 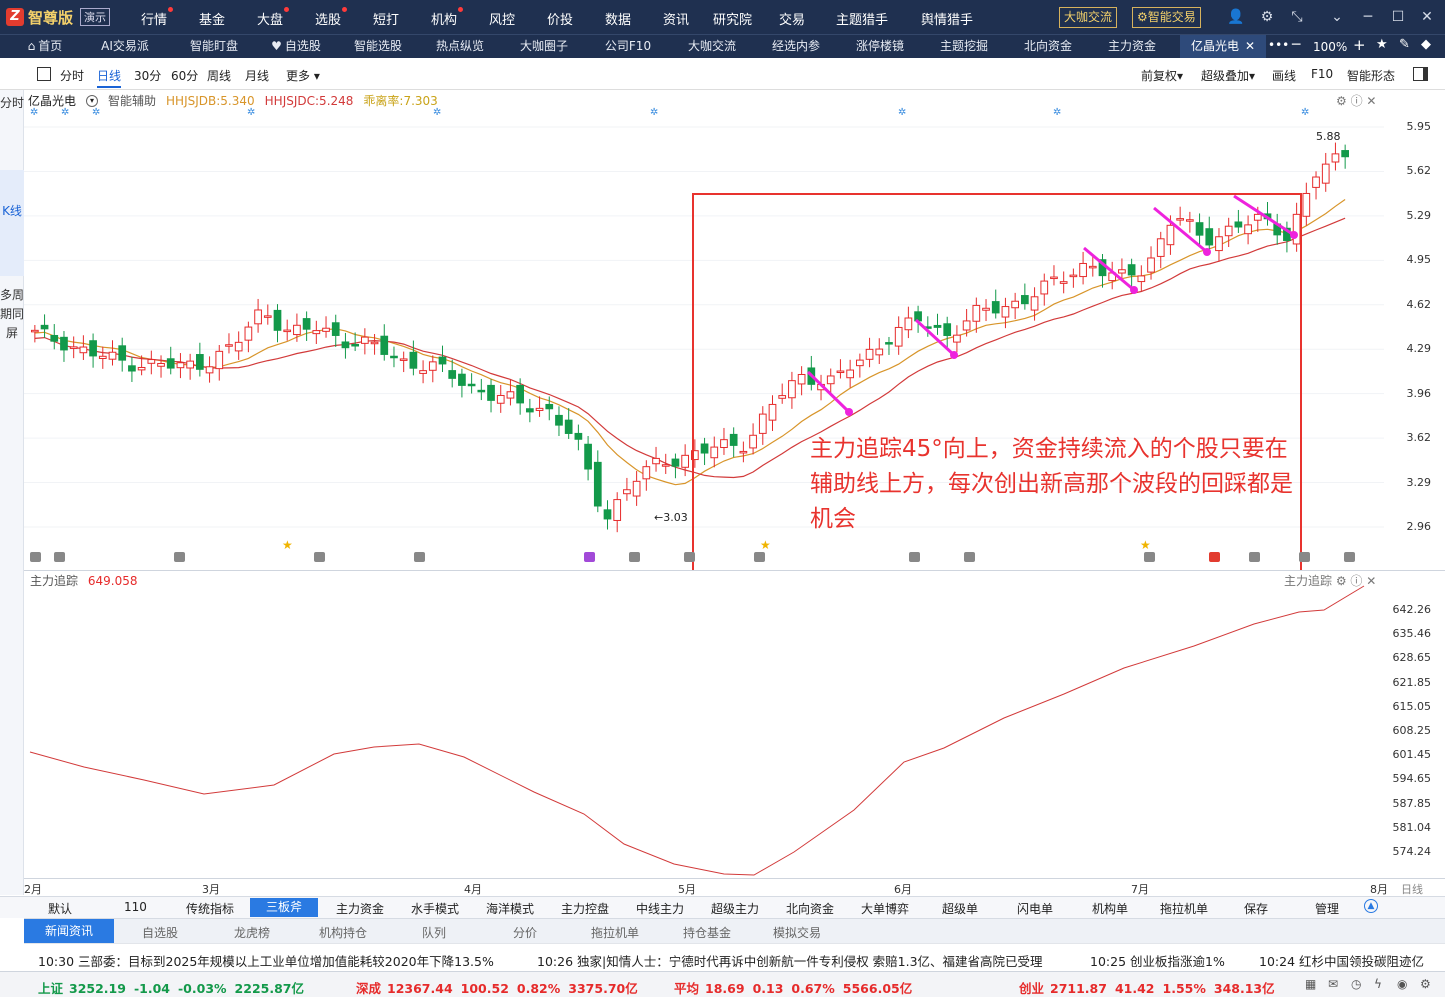 I want to click on period-1: 日线, so click(x=109, y=77).